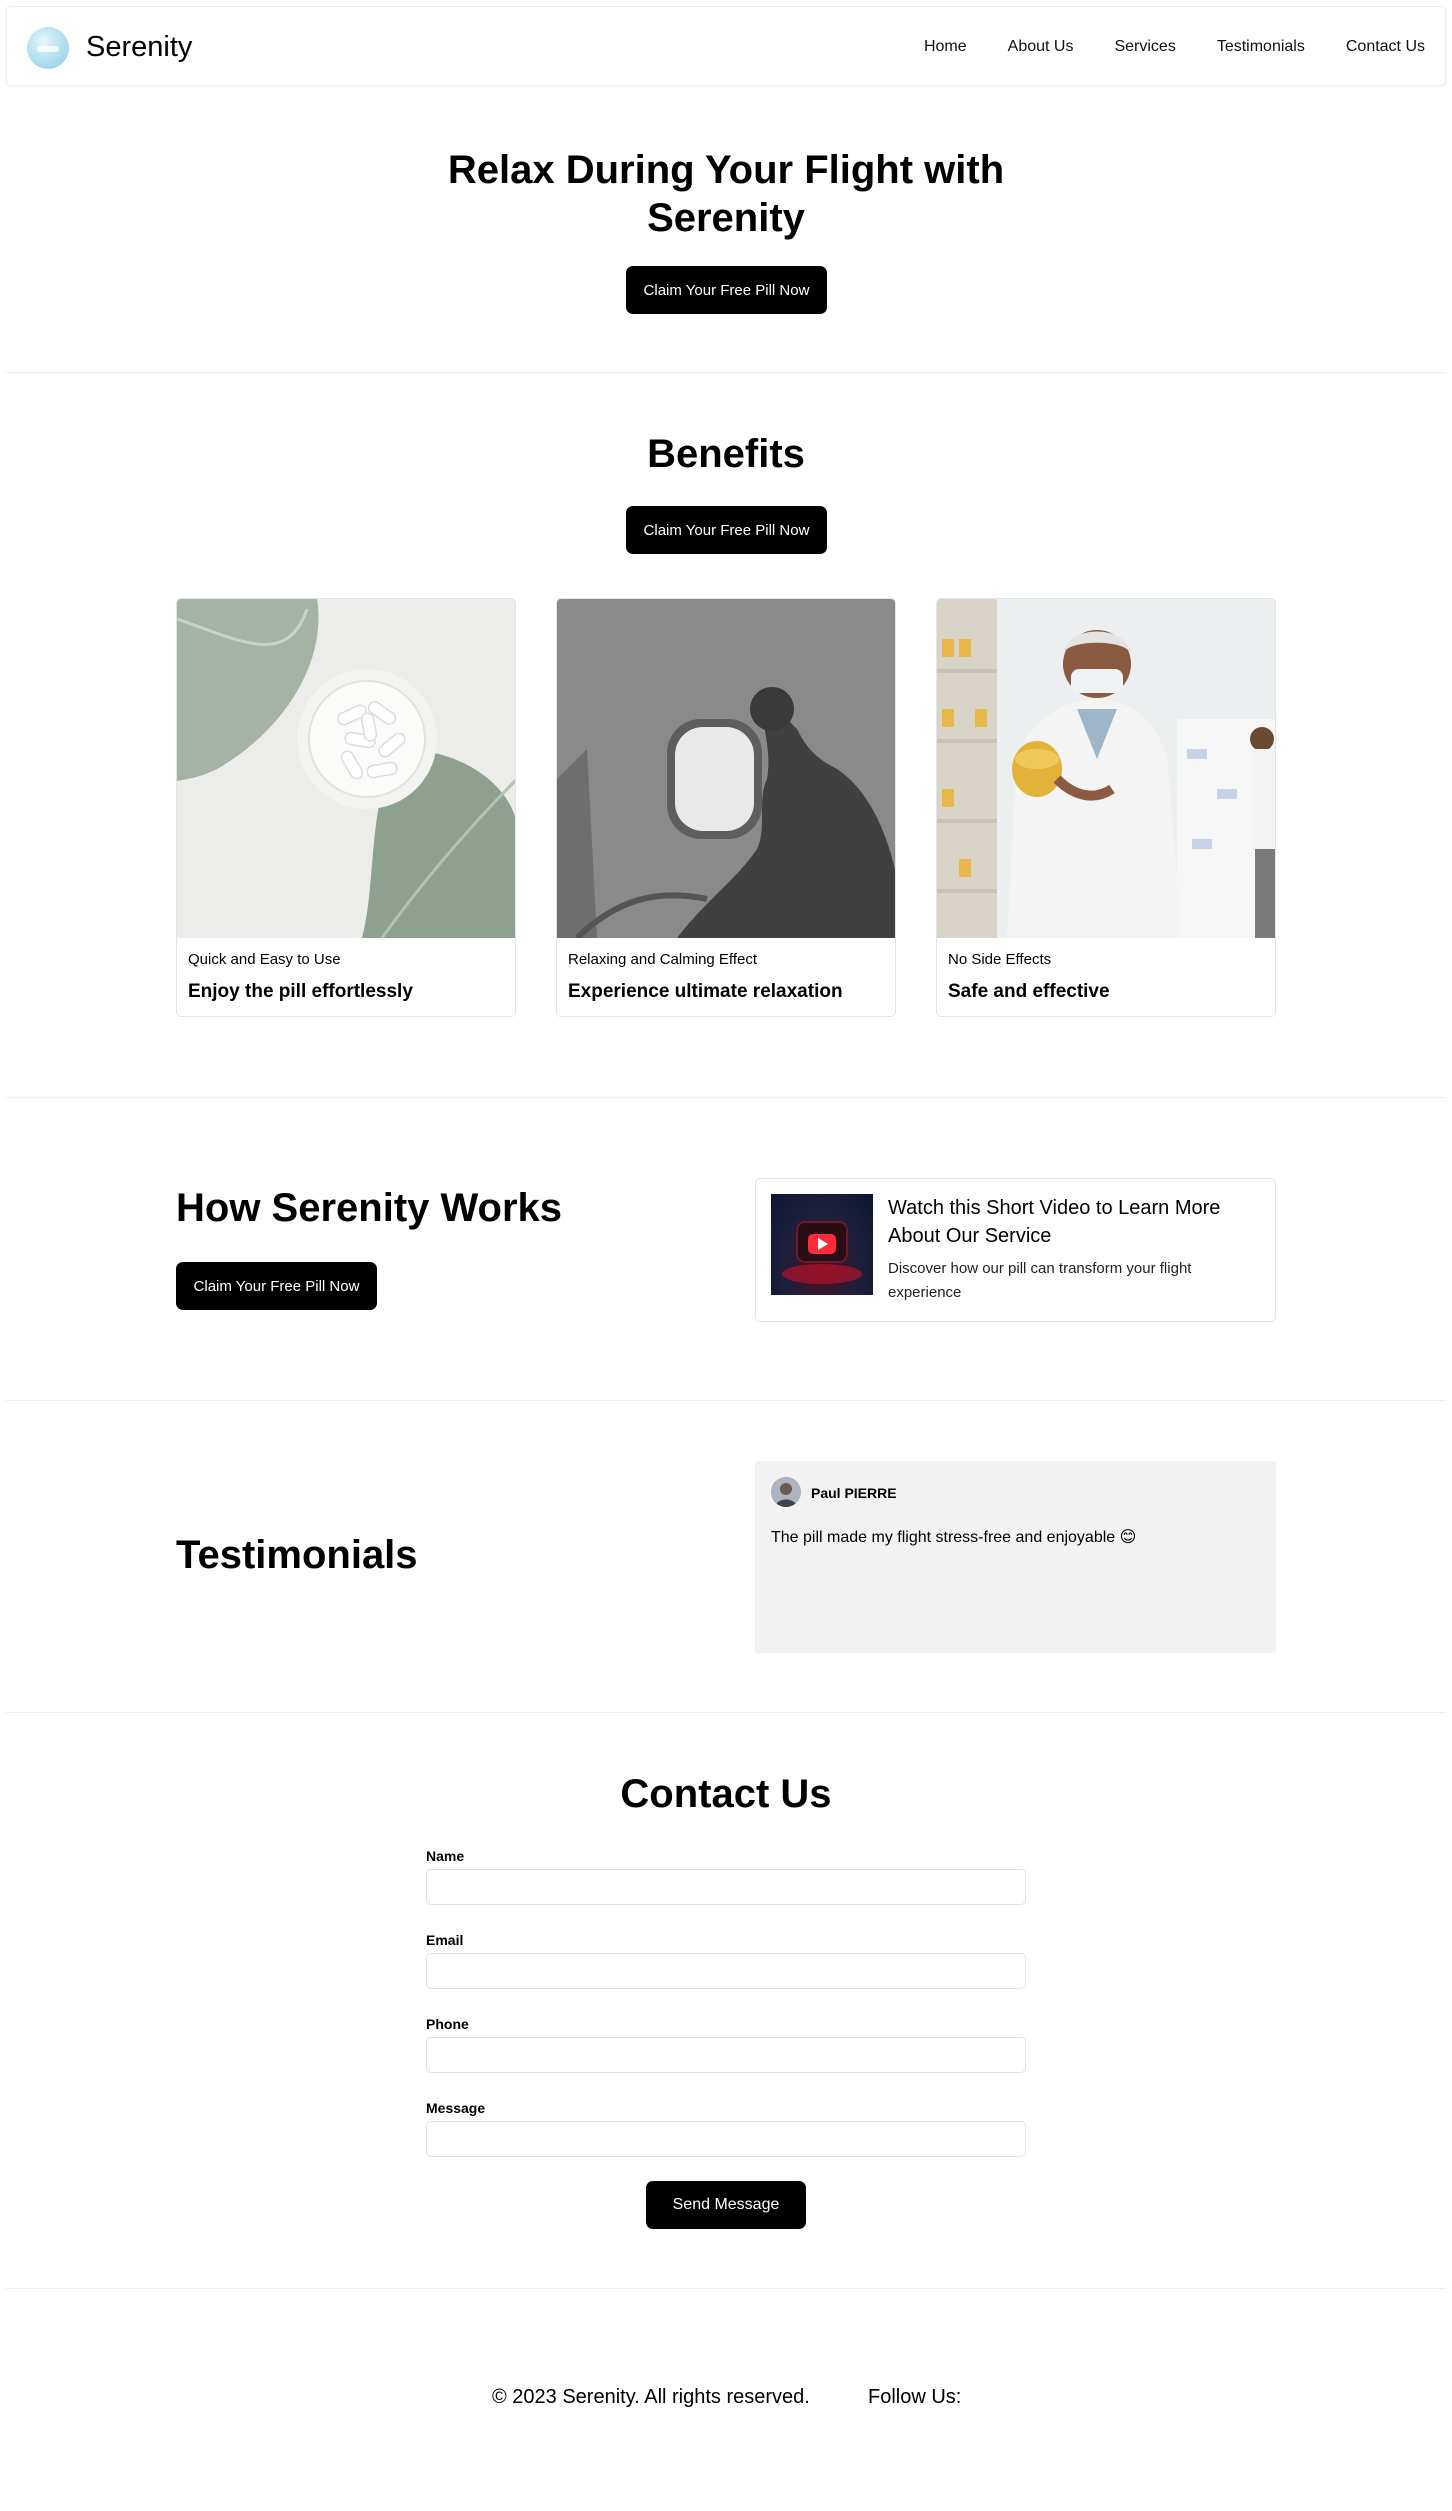 This screenshot has width=1452, height=2511. What do you see at coordinates (264, 959) in the screenshot?
I see `card-subtitle: Quick and Easy to Use` at bounding box center [264, 959].